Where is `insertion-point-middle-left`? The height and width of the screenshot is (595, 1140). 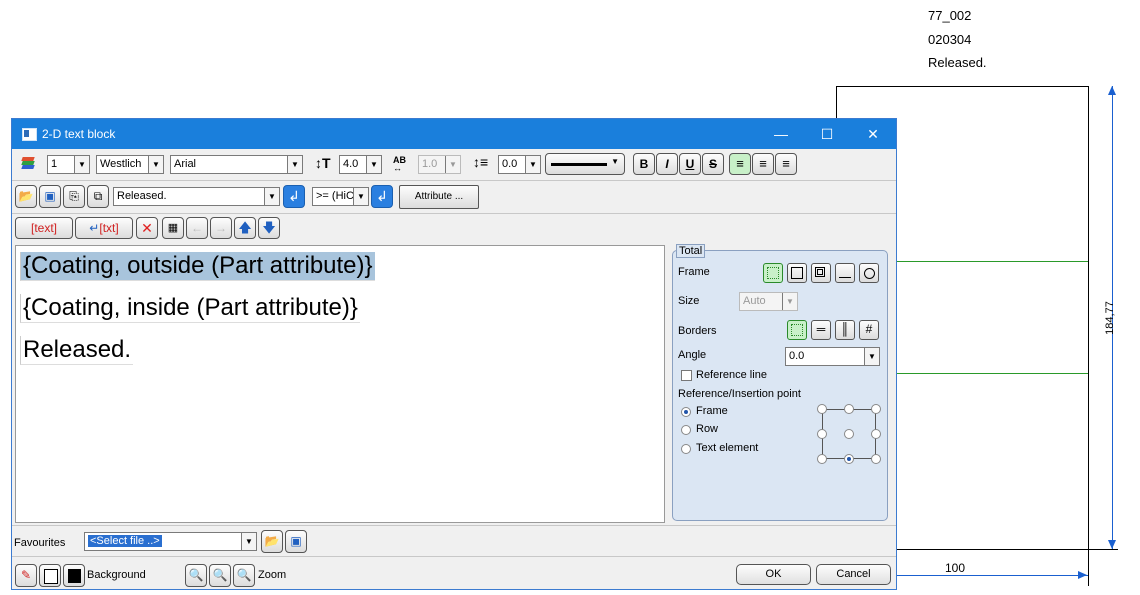 insertion-point-middle-left is located at coordinates (822, 434).